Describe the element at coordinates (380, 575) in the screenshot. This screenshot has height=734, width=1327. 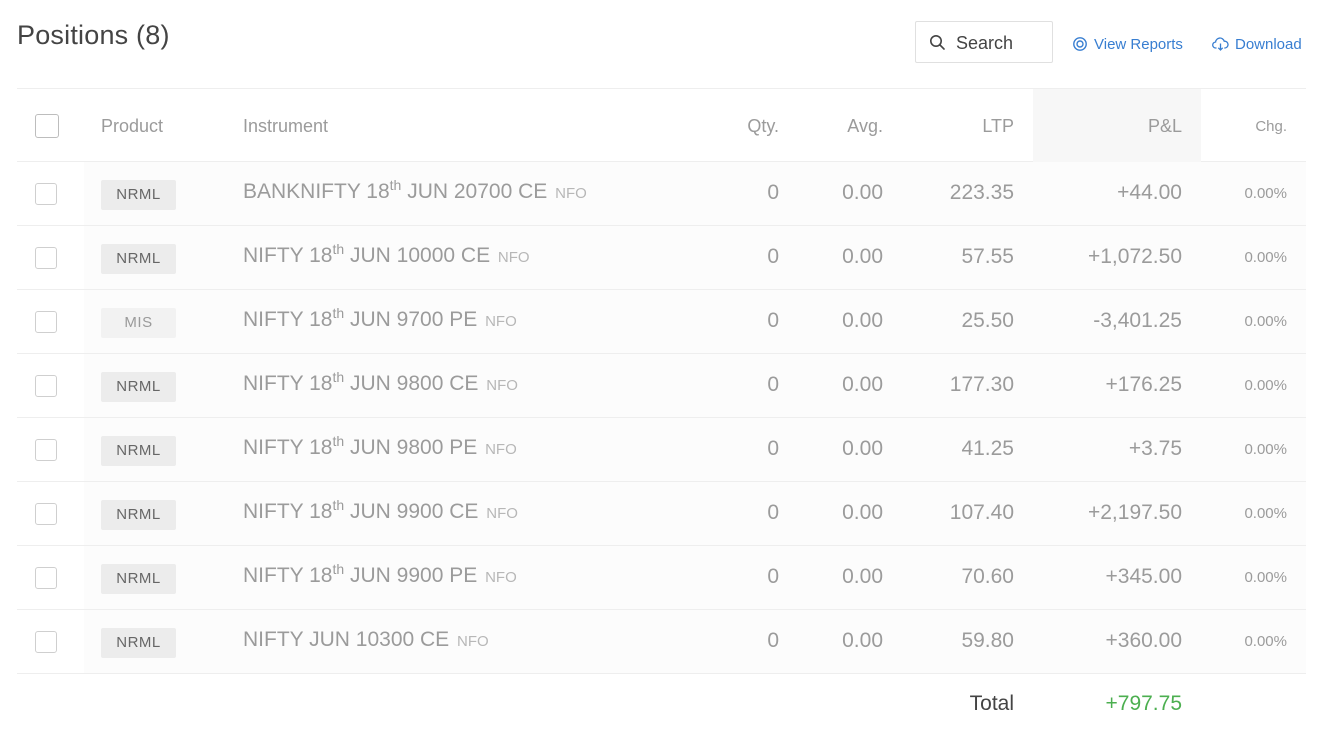
I see `instrument-name: NIFTY 18th JUN 9900 PE NFO` at that location.